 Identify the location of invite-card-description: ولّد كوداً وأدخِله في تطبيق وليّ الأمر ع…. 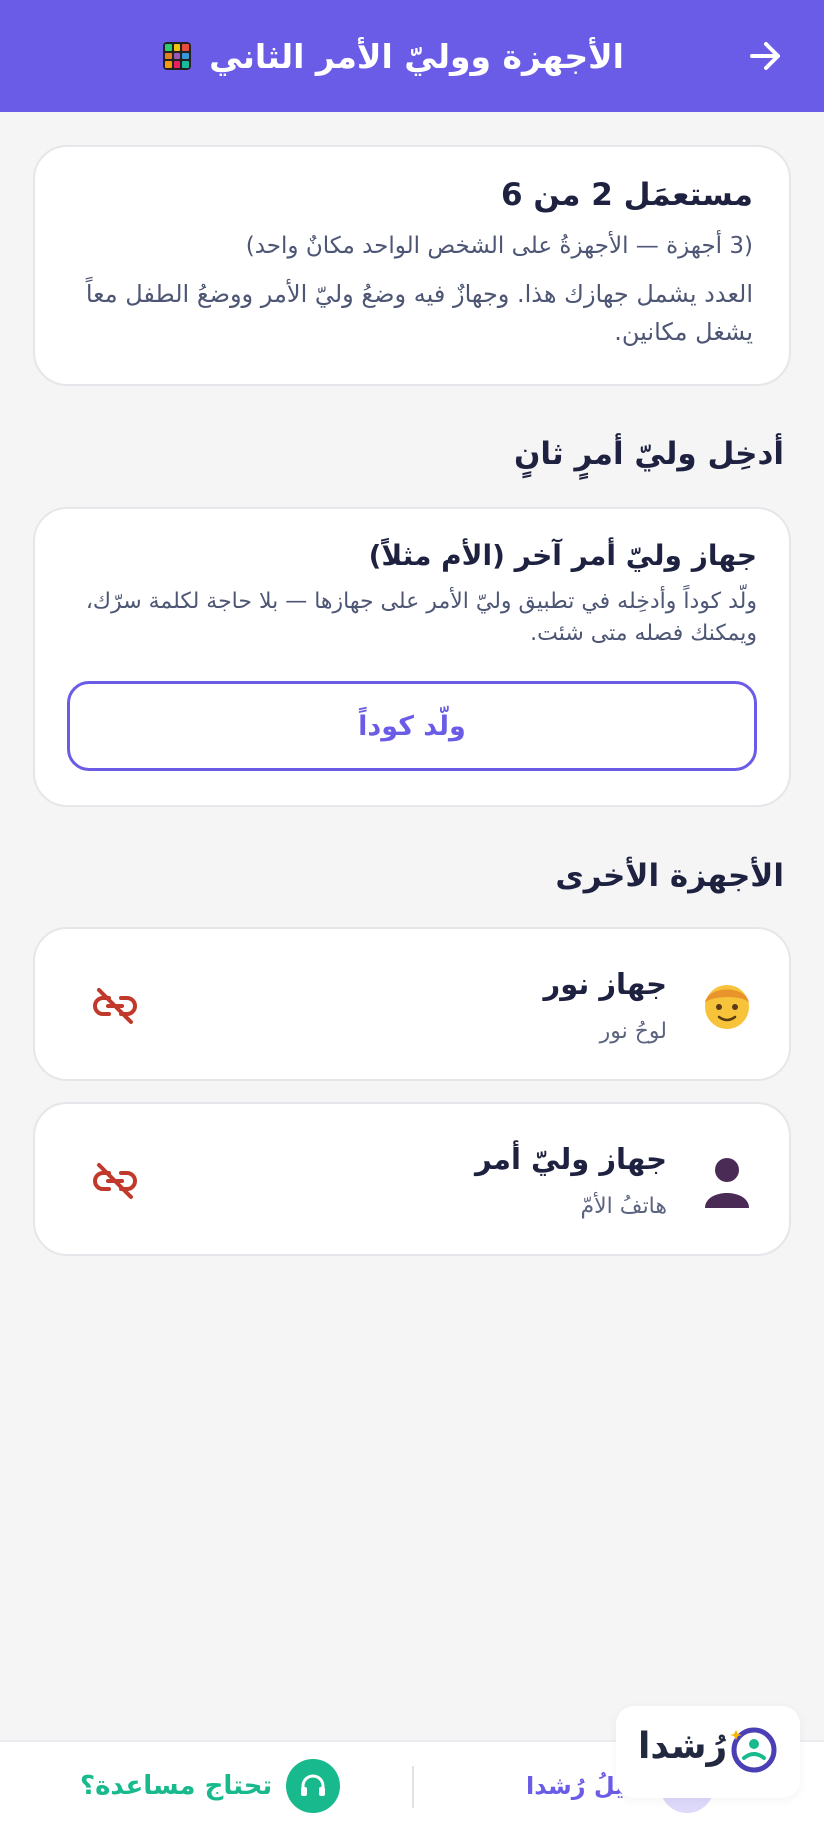
(421, 617).